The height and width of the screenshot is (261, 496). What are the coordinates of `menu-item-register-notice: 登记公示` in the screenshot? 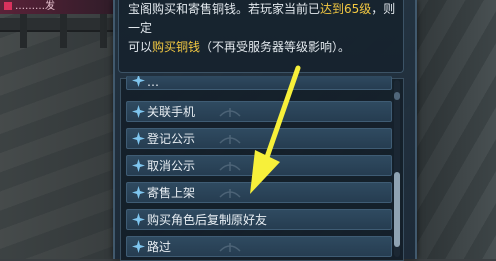 It's located at (259, 138).